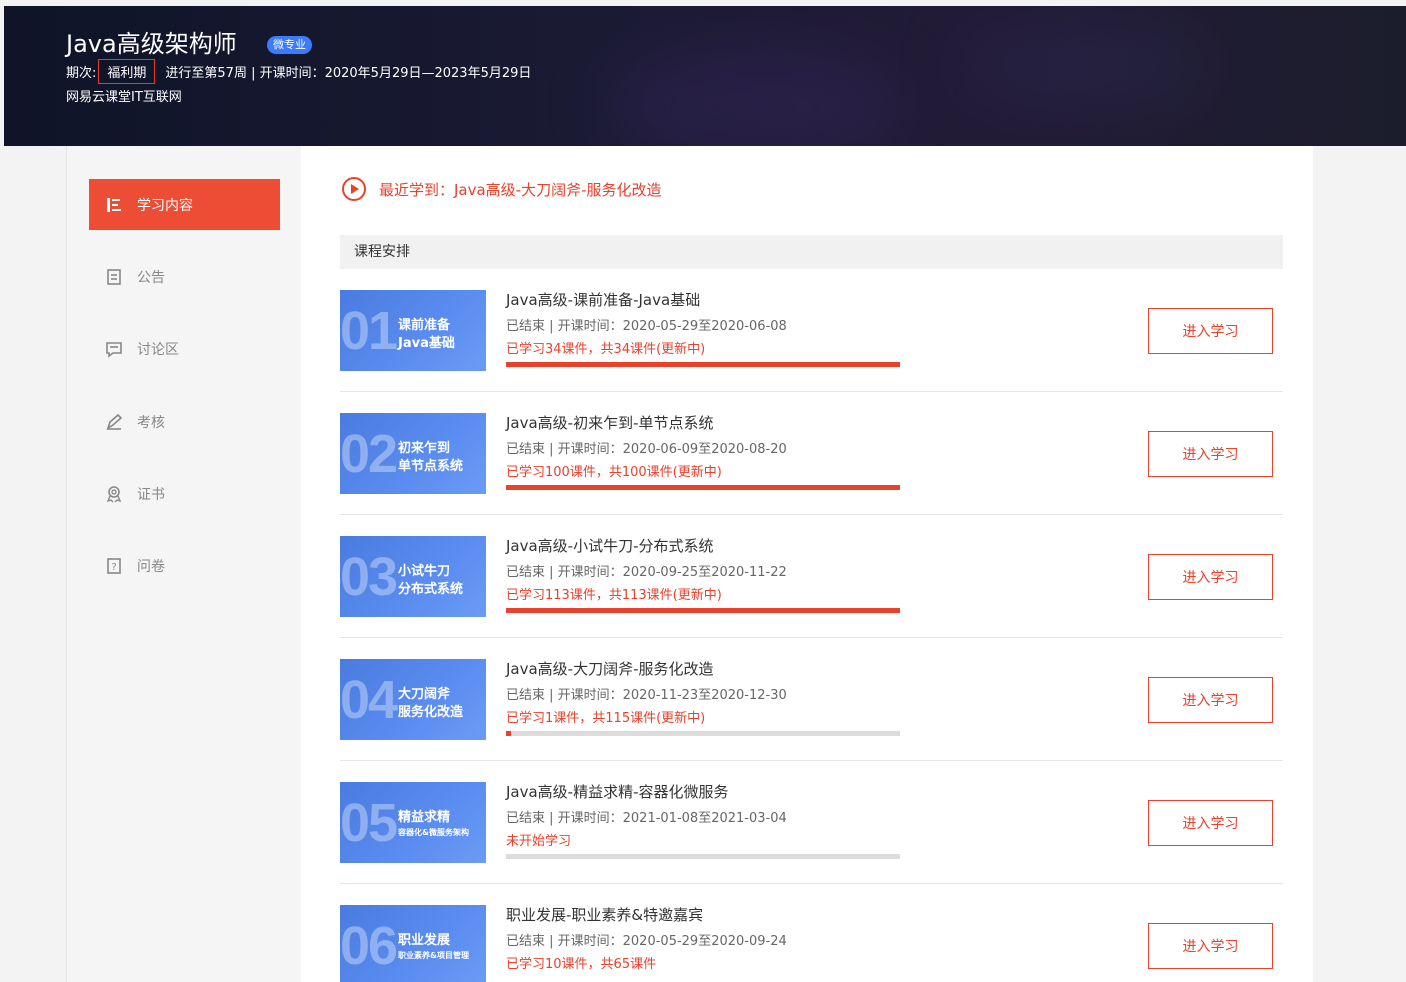 This screenshot has width=1406, height=982. Describe the element at coordinates (151, 44) in the screenshot. I see `course-title: Java高级架构师` at that location.